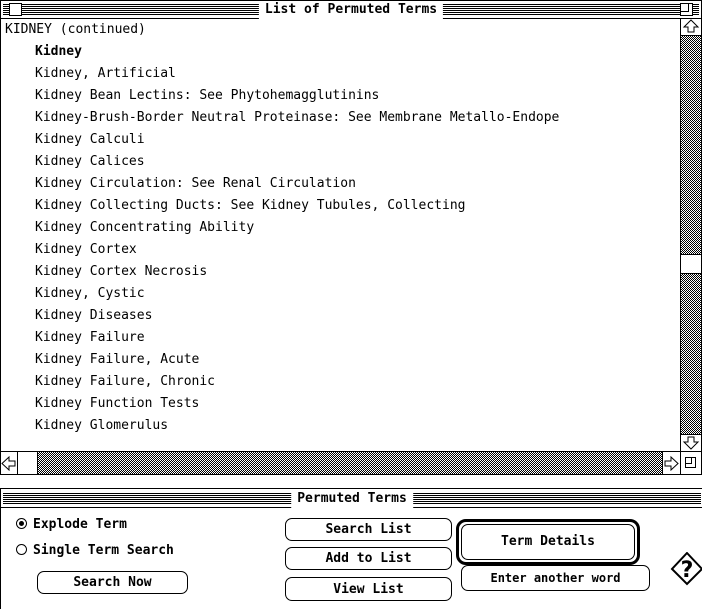 Image resolution: width=702 pixels, height=609 pixels. I want to click on term-list-item: Kidney, Artificial, so click(297, 74).